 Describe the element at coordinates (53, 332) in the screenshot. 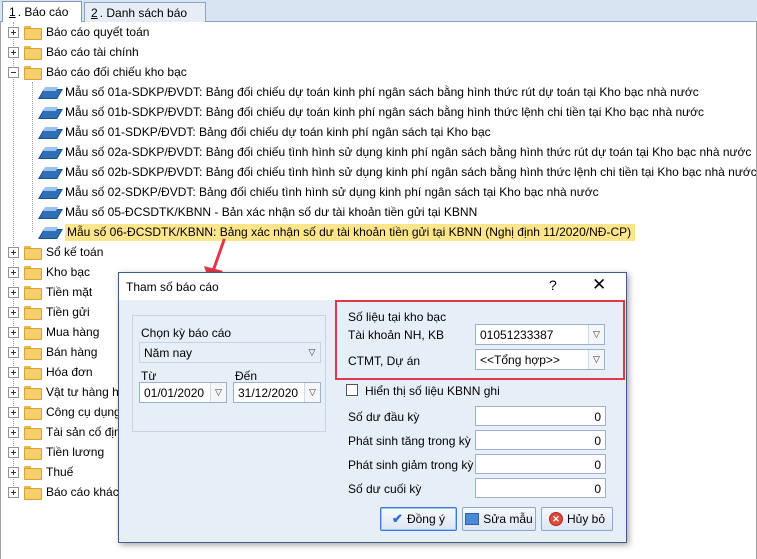

I see `tree-folder-mua-hang: Mua hàng` at that location.